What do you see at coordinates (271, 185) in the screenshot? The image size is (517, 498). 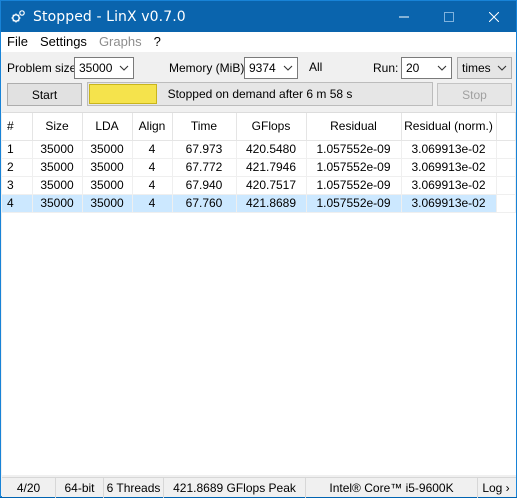 I see `cell-gflops: 420.7517` at bounding box center [271, 185].